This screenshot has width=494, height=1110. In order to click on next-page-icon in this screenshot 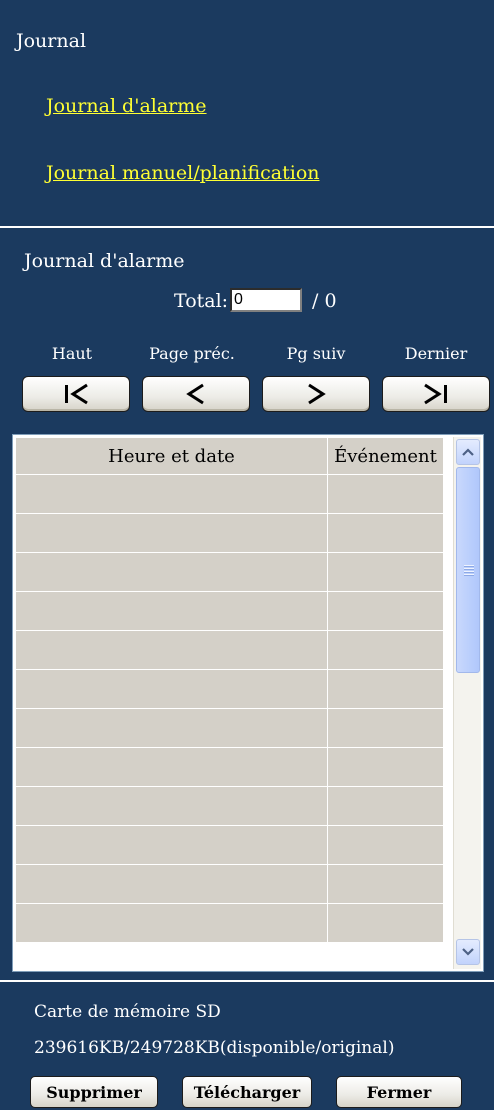, I will do `click(317, 394)`.